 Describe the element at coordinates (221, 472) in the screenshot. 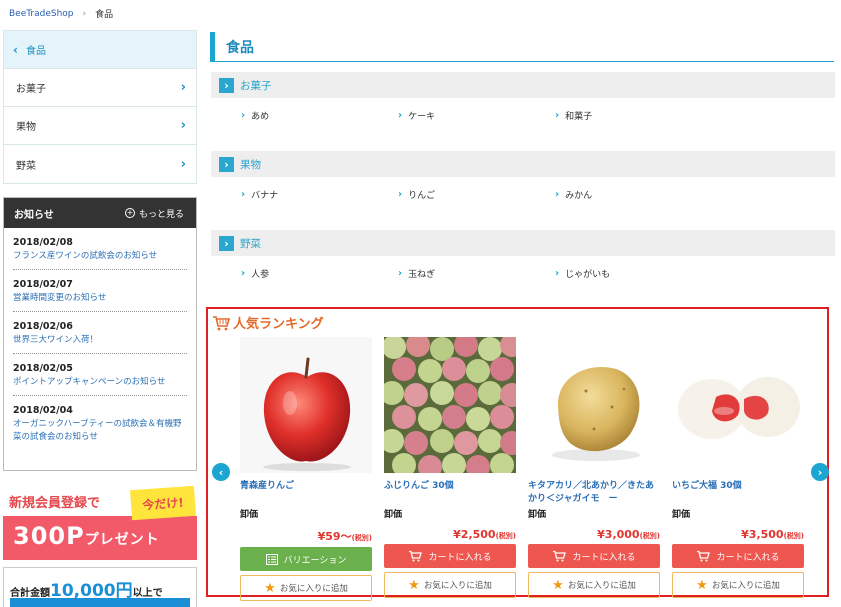

I see `carousel-prev-button: ‹` at that location.